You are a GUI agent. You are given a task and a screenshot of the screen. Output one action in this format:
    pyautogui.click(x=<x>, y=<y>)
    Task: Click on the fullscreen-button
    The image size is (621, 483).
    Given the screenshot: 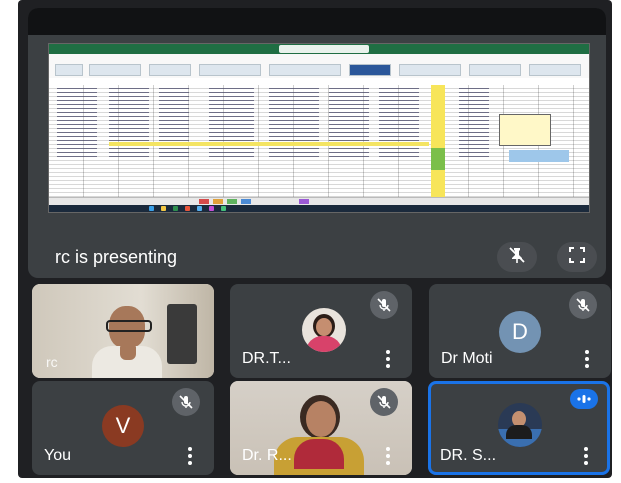 What is the action you would take?
    pyautogui.click(x=577, y=257)
    